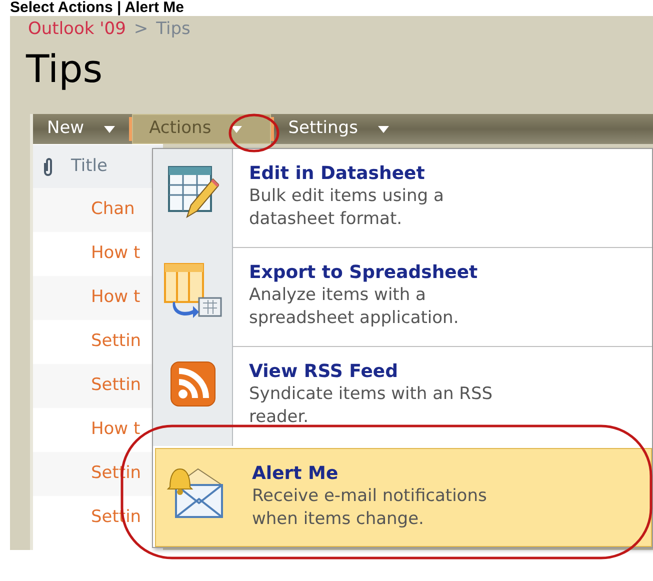 This screenshot has width=653, height=581. Describe the element at coordinates (371, 406) in the screenshot. I see `menu-item-description: Syndicate items with an RSS reader.` at that location.